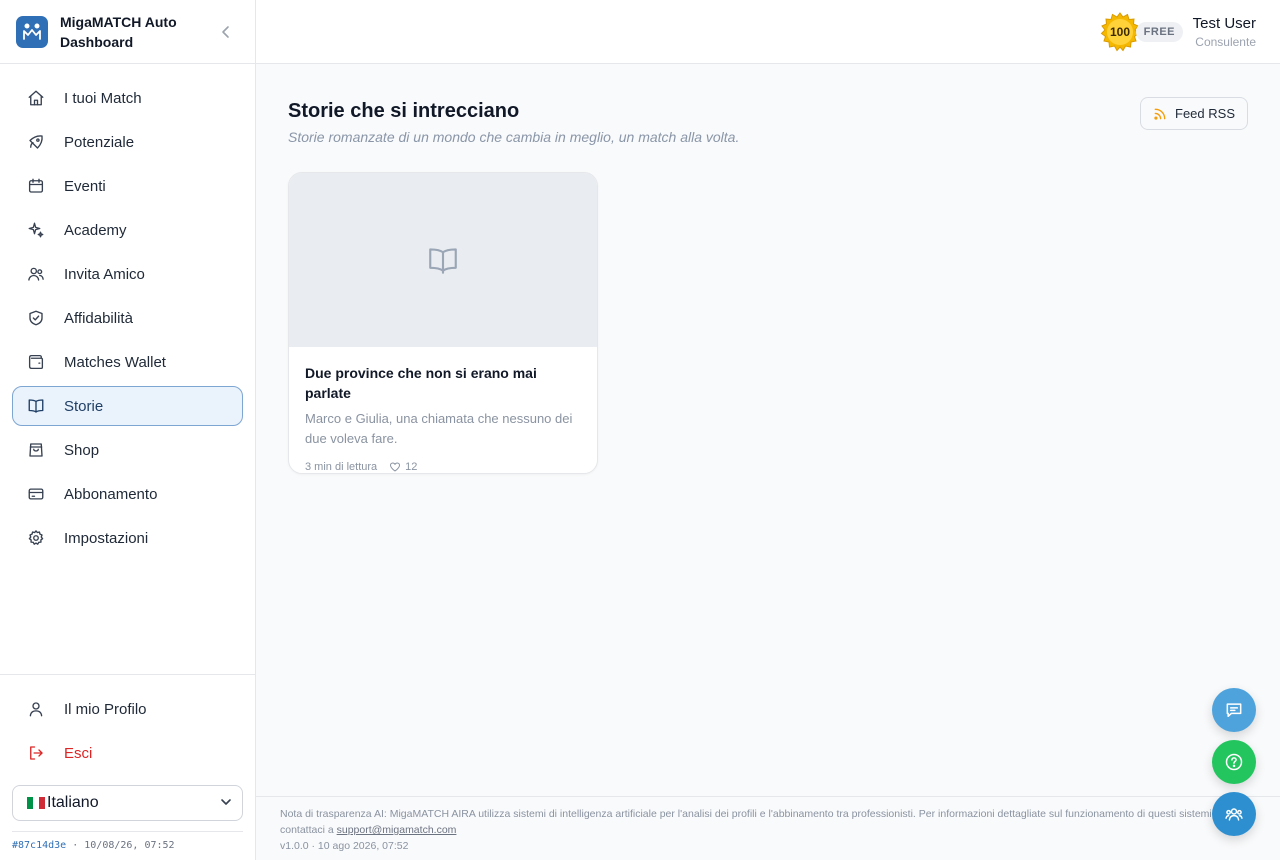  I want to click on nav-item-storie: Storie, so click(127, 406).